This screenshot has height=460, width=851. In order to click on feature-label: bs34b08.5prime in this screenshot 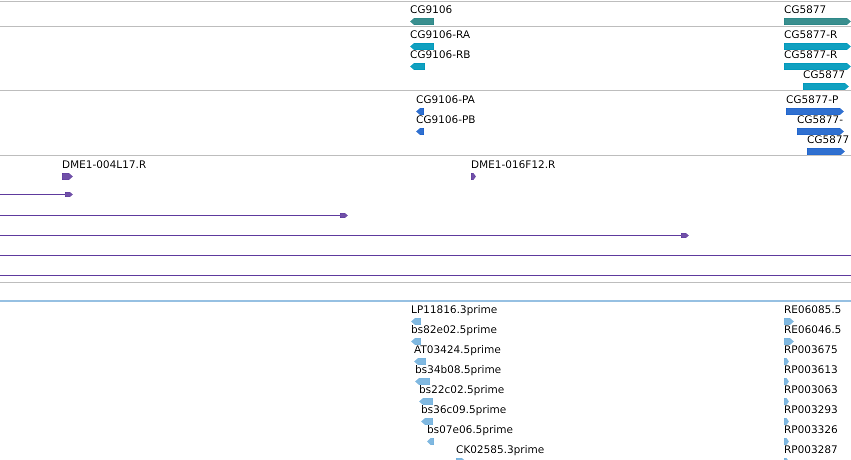, I will do `click(458, 370)`.